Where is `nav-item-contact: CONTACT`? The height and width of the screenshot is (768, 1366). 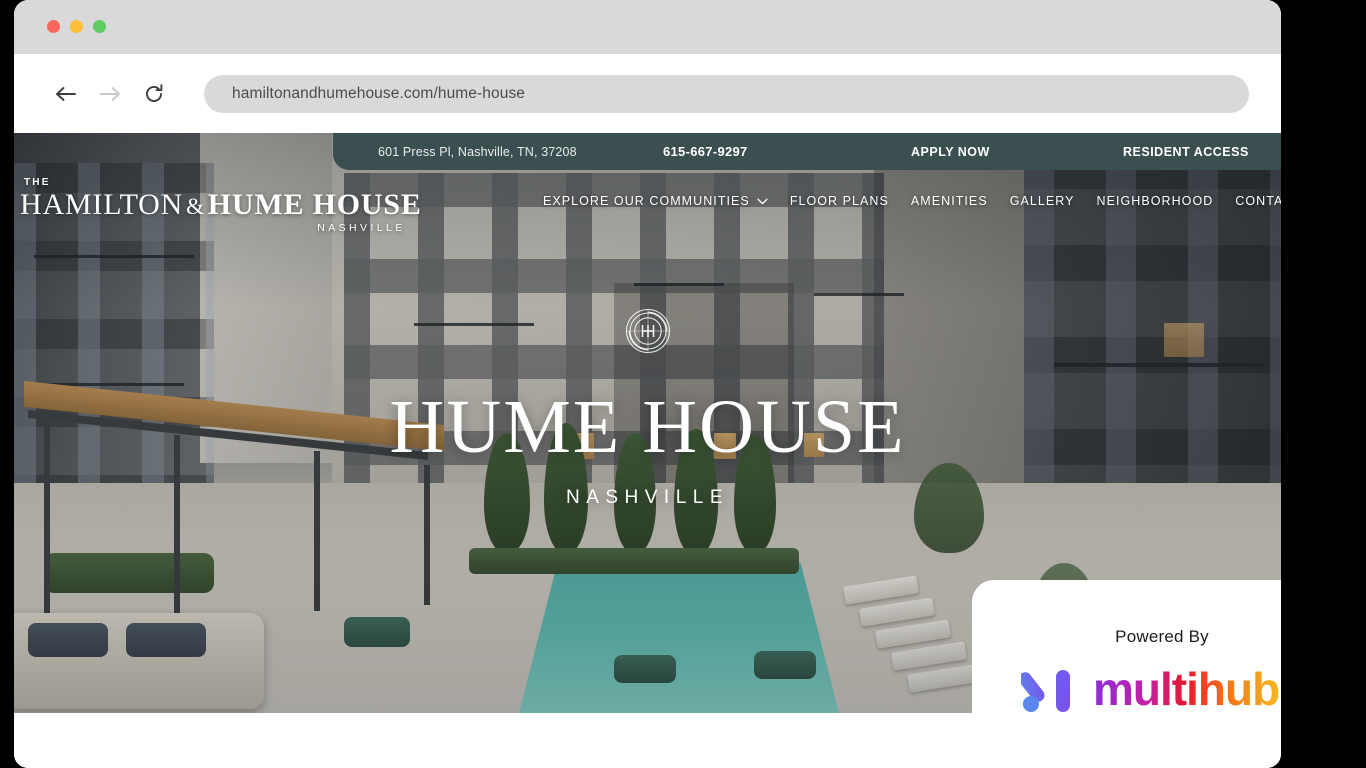 nav-item-contact: CONTACT is located at coordinates (1252, 201).